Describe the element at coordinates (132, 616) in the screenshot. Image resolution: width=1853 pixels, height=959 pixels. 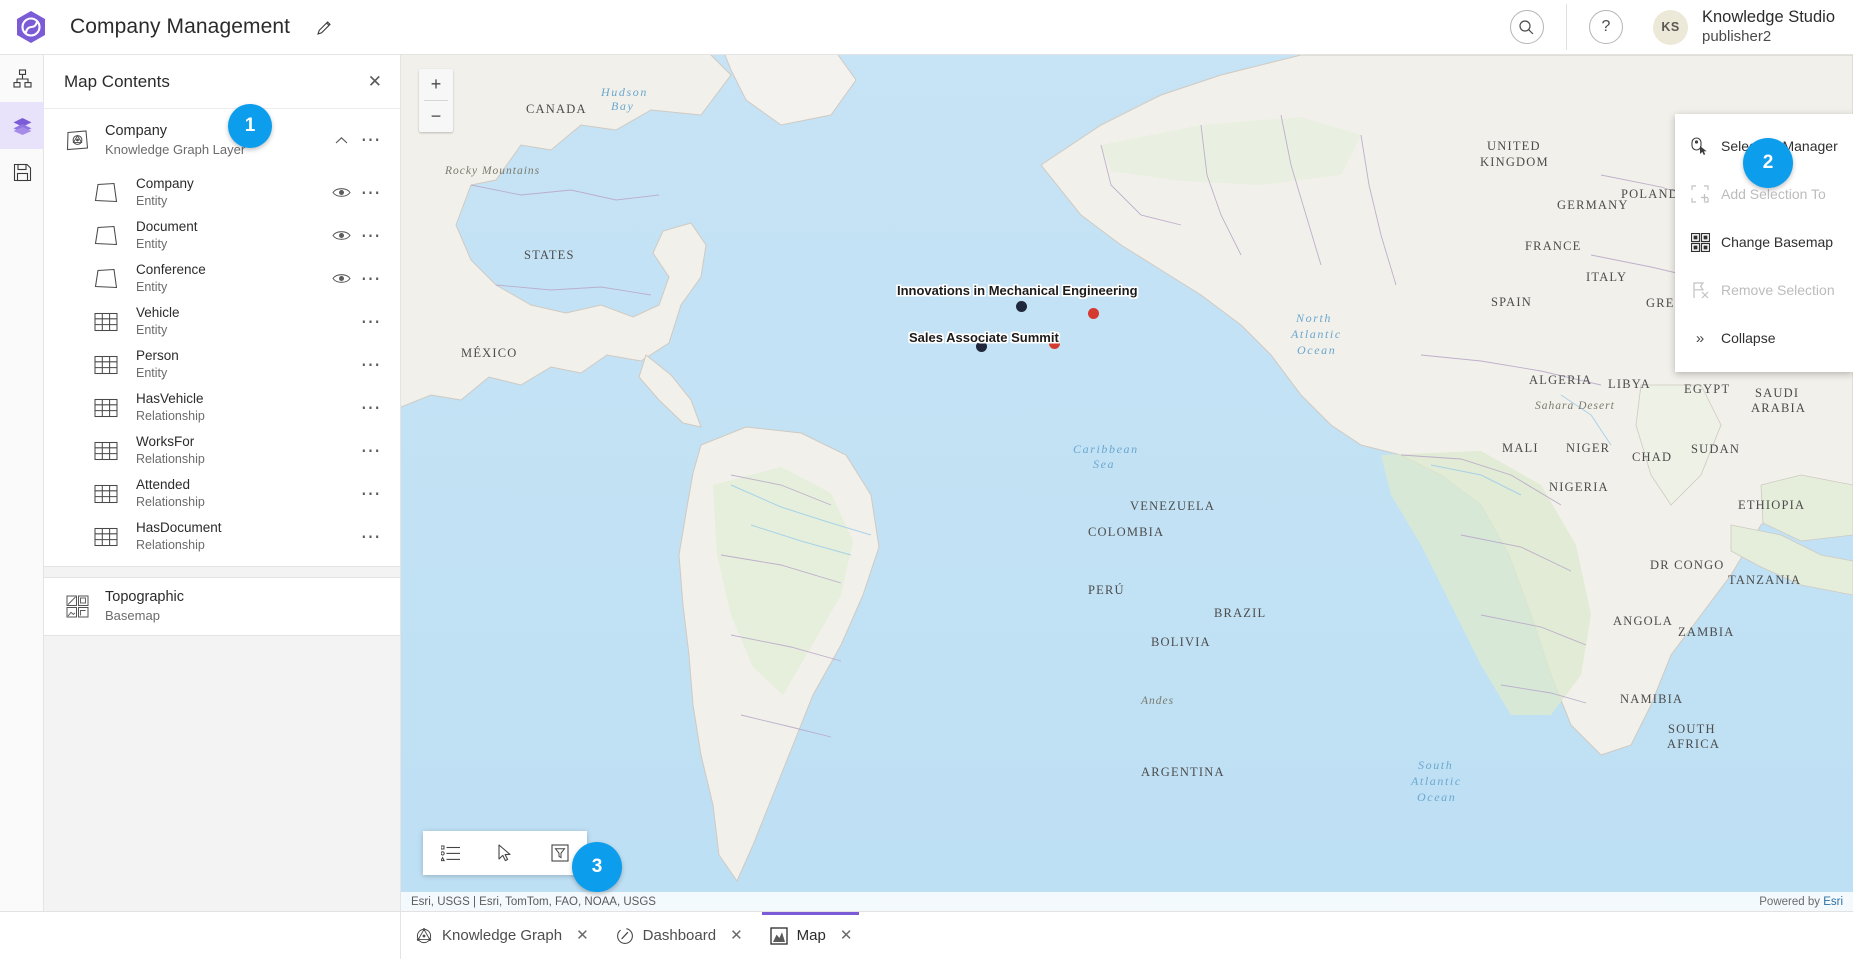
I see `basemap-subtitle: Basemap` at that location.